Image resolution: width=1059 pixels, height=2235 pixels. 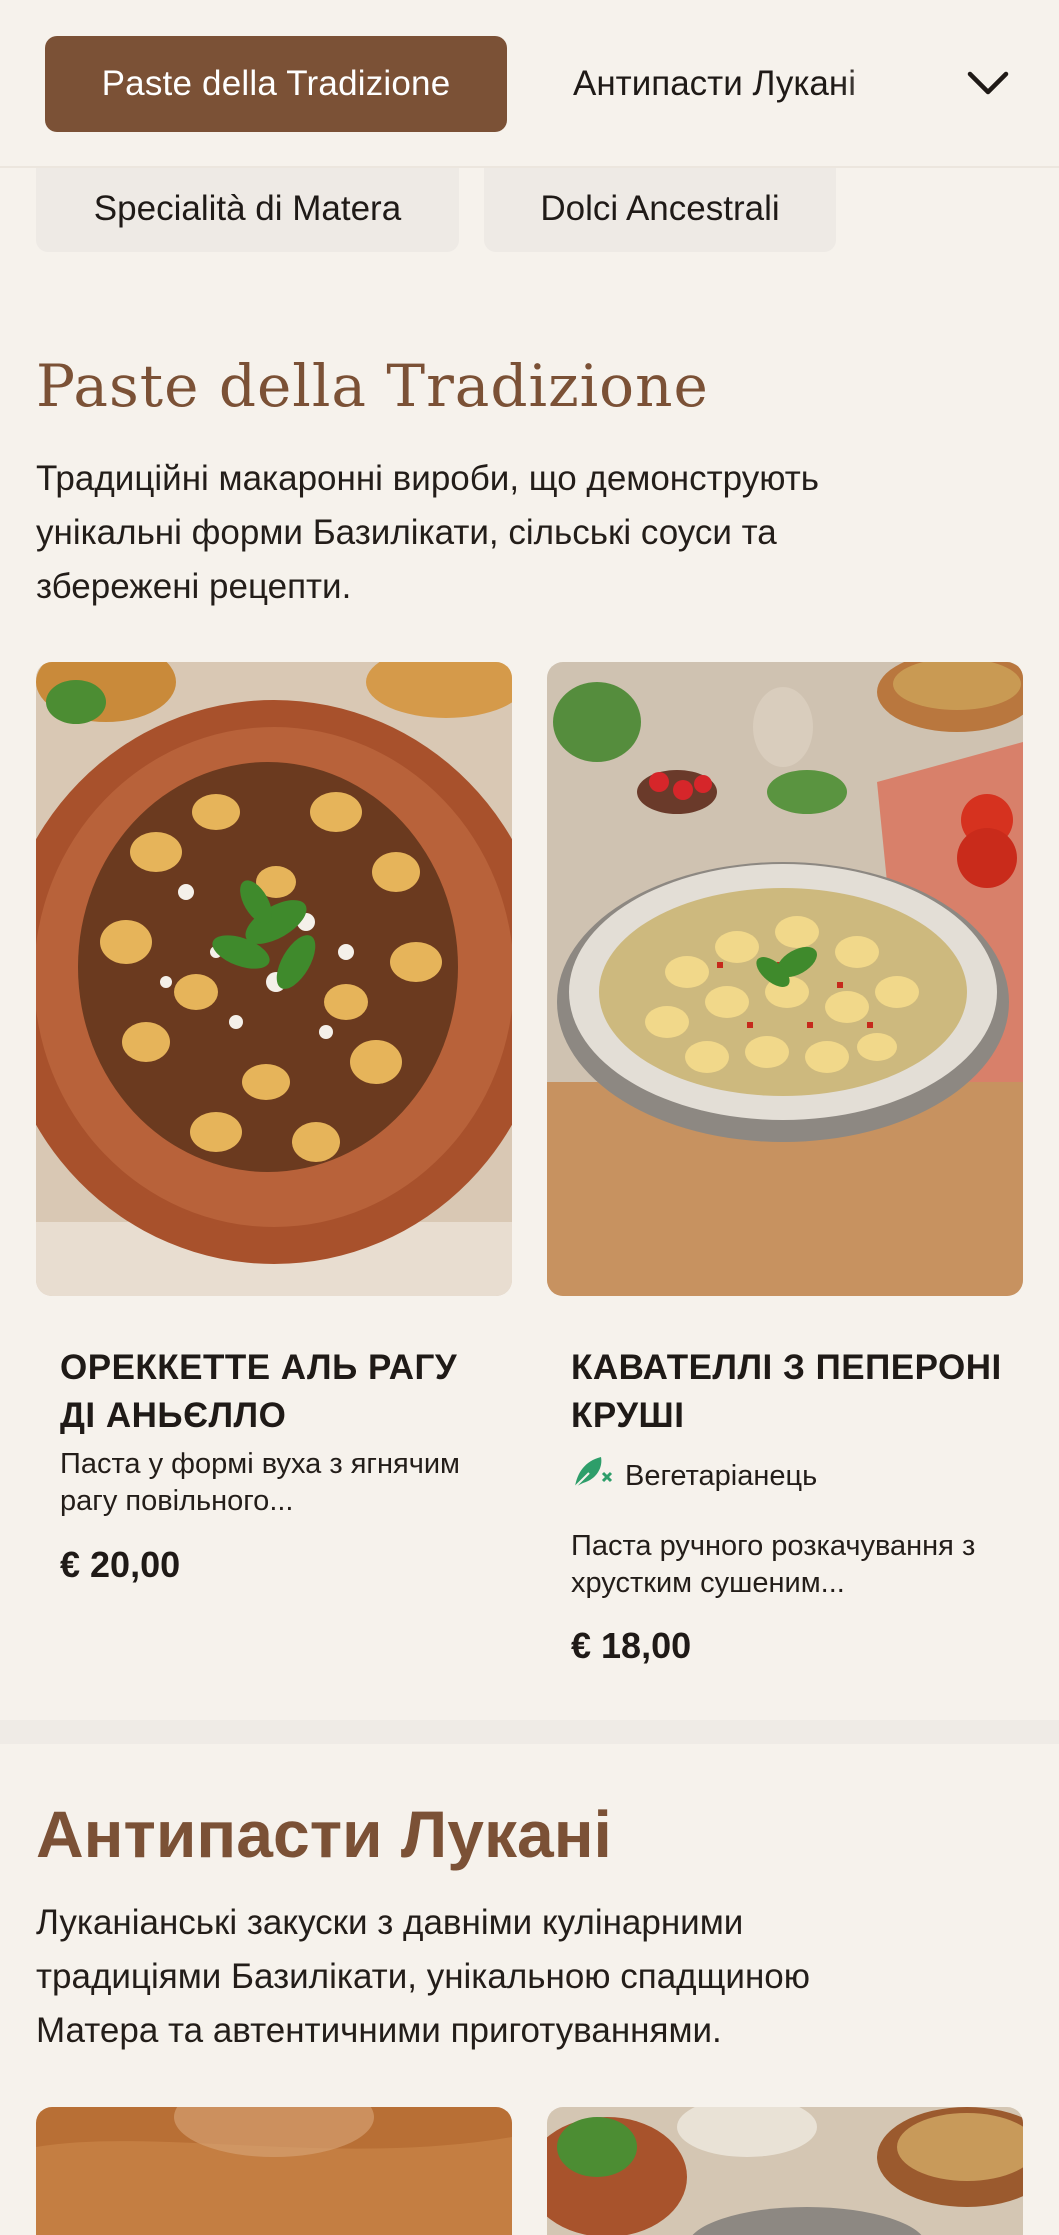 I want to click on dish-price: € 20,00, so click(x=120, y=1564).